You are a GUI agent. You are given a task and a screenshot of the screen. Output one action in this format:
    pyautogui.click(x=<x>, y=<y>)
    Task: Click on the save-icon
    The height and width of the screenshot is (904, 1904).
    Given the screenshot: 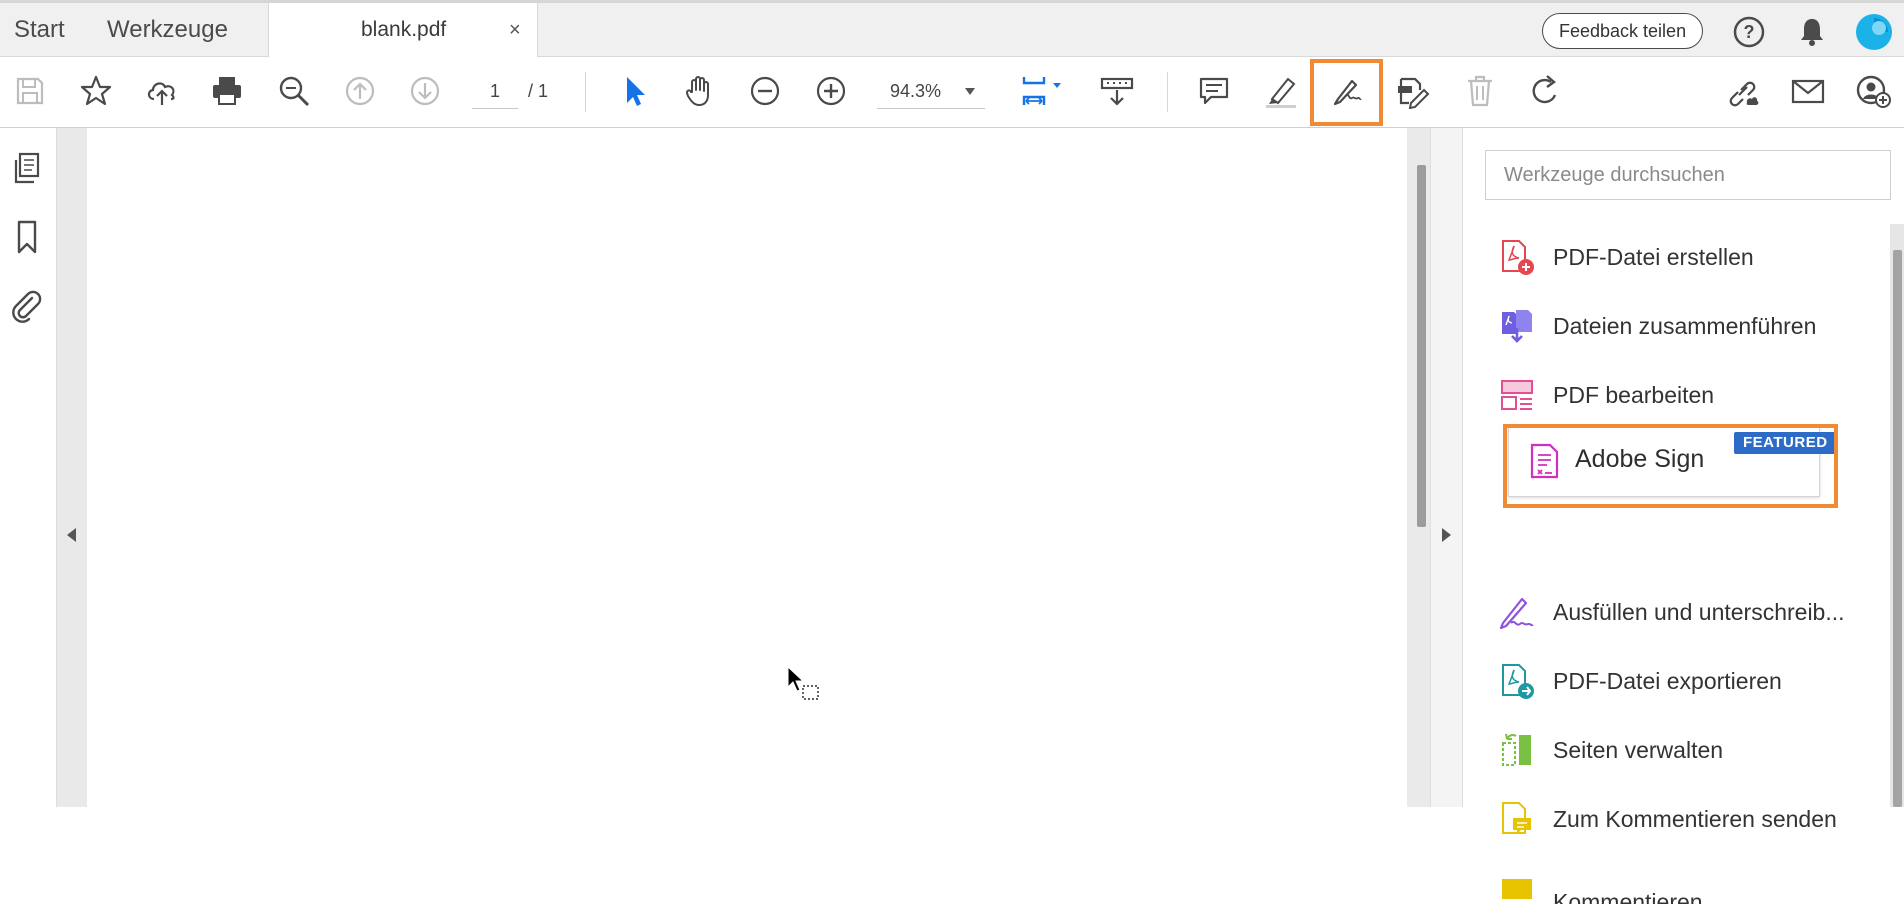 What is the action you would take?
    pyautogui.click(x=30, y=91)
    